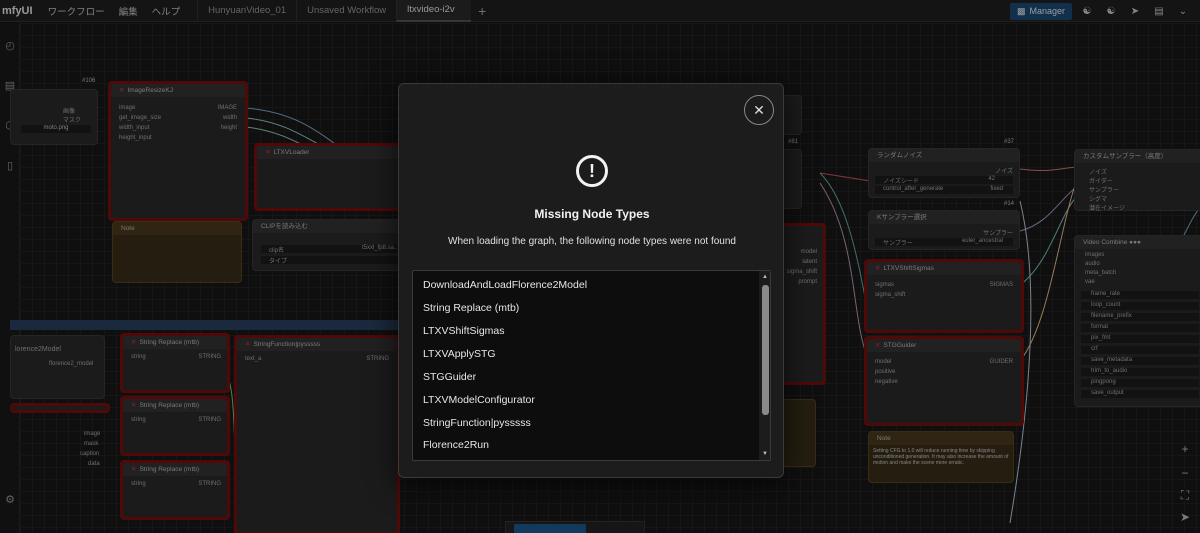 The height and width of the screenshot is (533, 1200). What do you see at coordinates (450, 377) in the screenshot?
I see `list-item: STGGuider` at bounding box center [450, 377].